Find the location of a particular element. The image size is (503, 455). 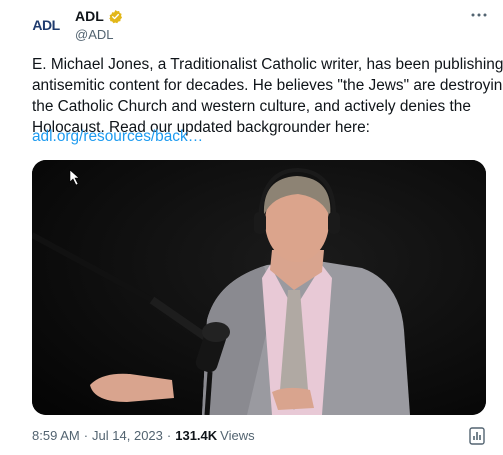

views-label: Views is located at coordinates (237, 435).